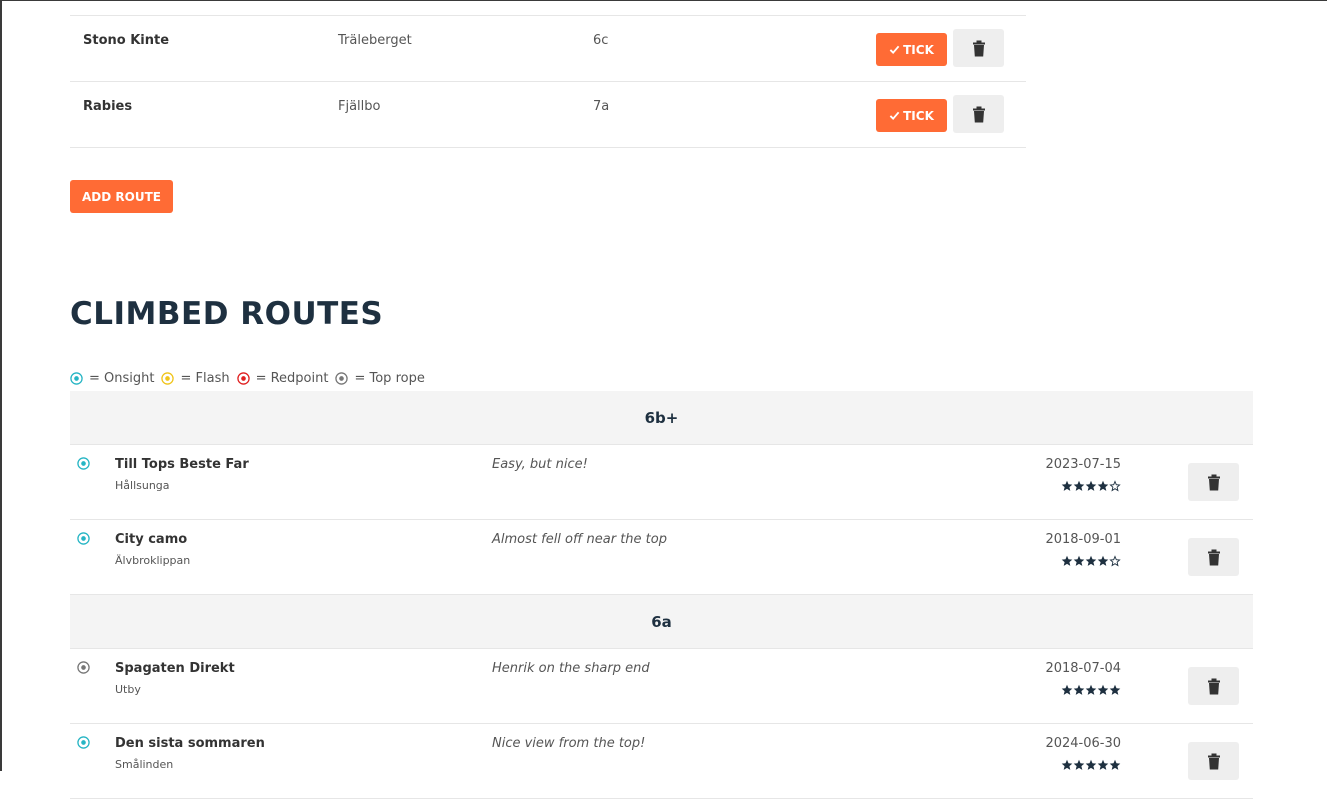  Describe the element at coordinates (151, 539) in the screenshot. I see `route-name: City camo` at that location.